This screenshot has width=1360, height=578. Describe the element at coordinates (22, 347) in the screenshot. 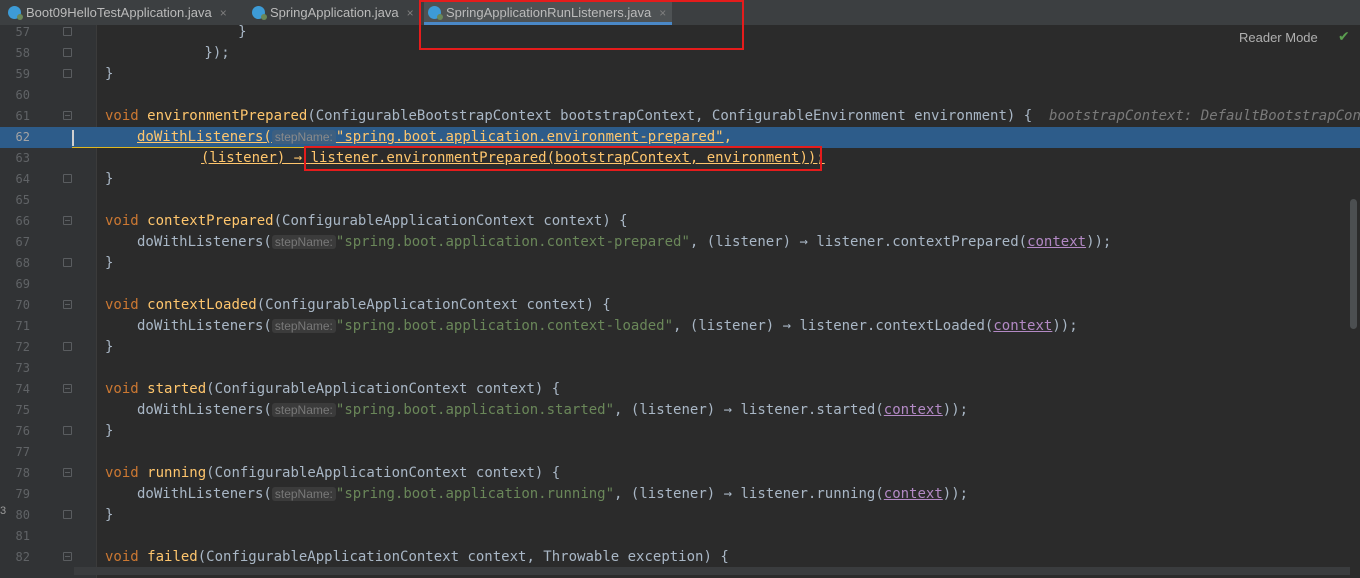

I see `line-number: 72` at that location.